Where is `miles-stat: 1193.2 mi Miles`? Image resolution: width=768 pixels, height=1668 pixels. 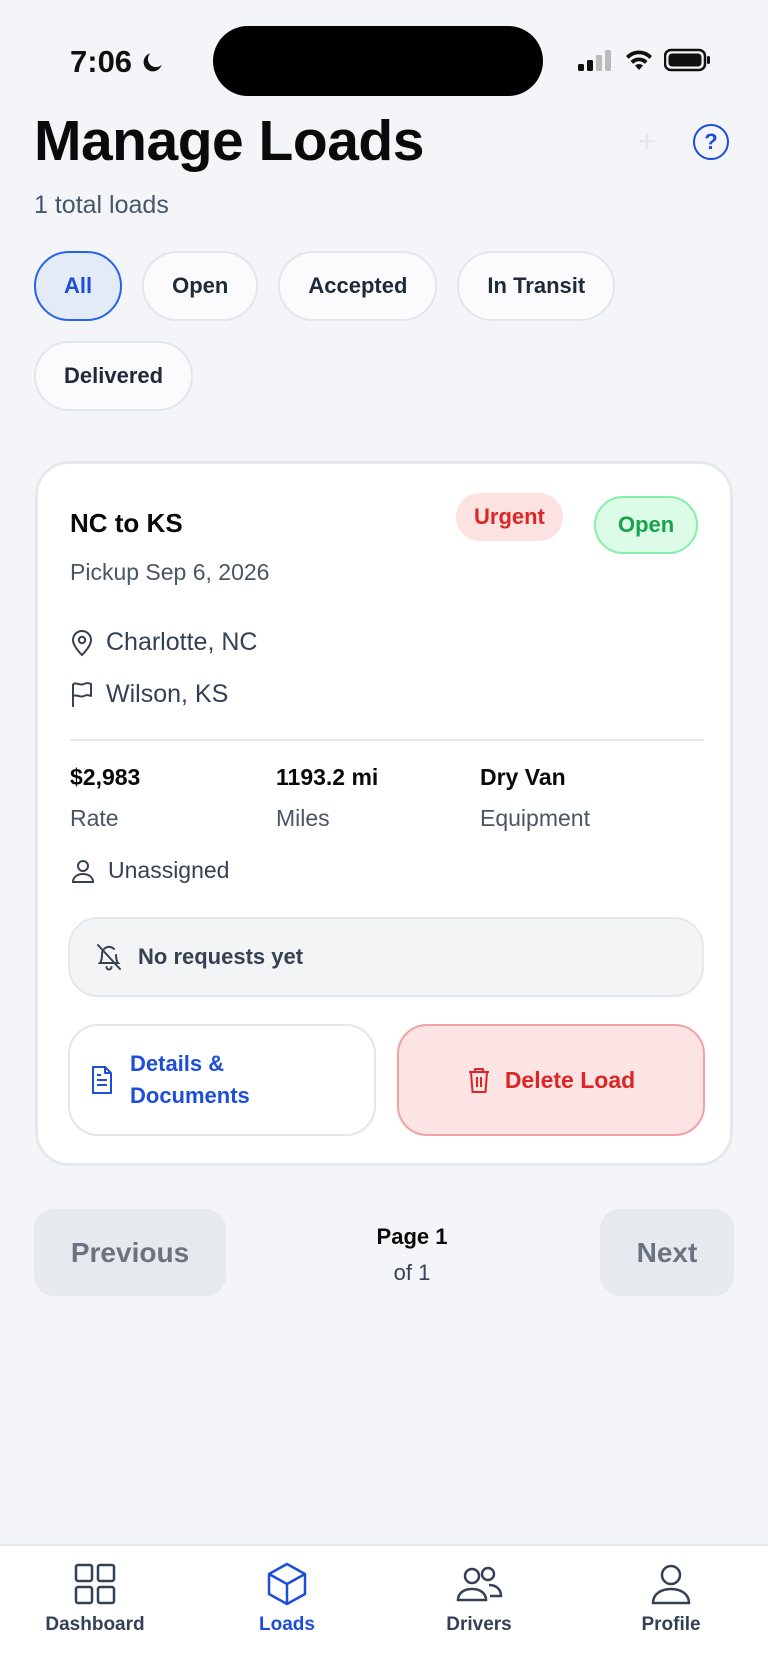 miles-stat: 1193.2 mi Miles is located at coordinates (327, 798).